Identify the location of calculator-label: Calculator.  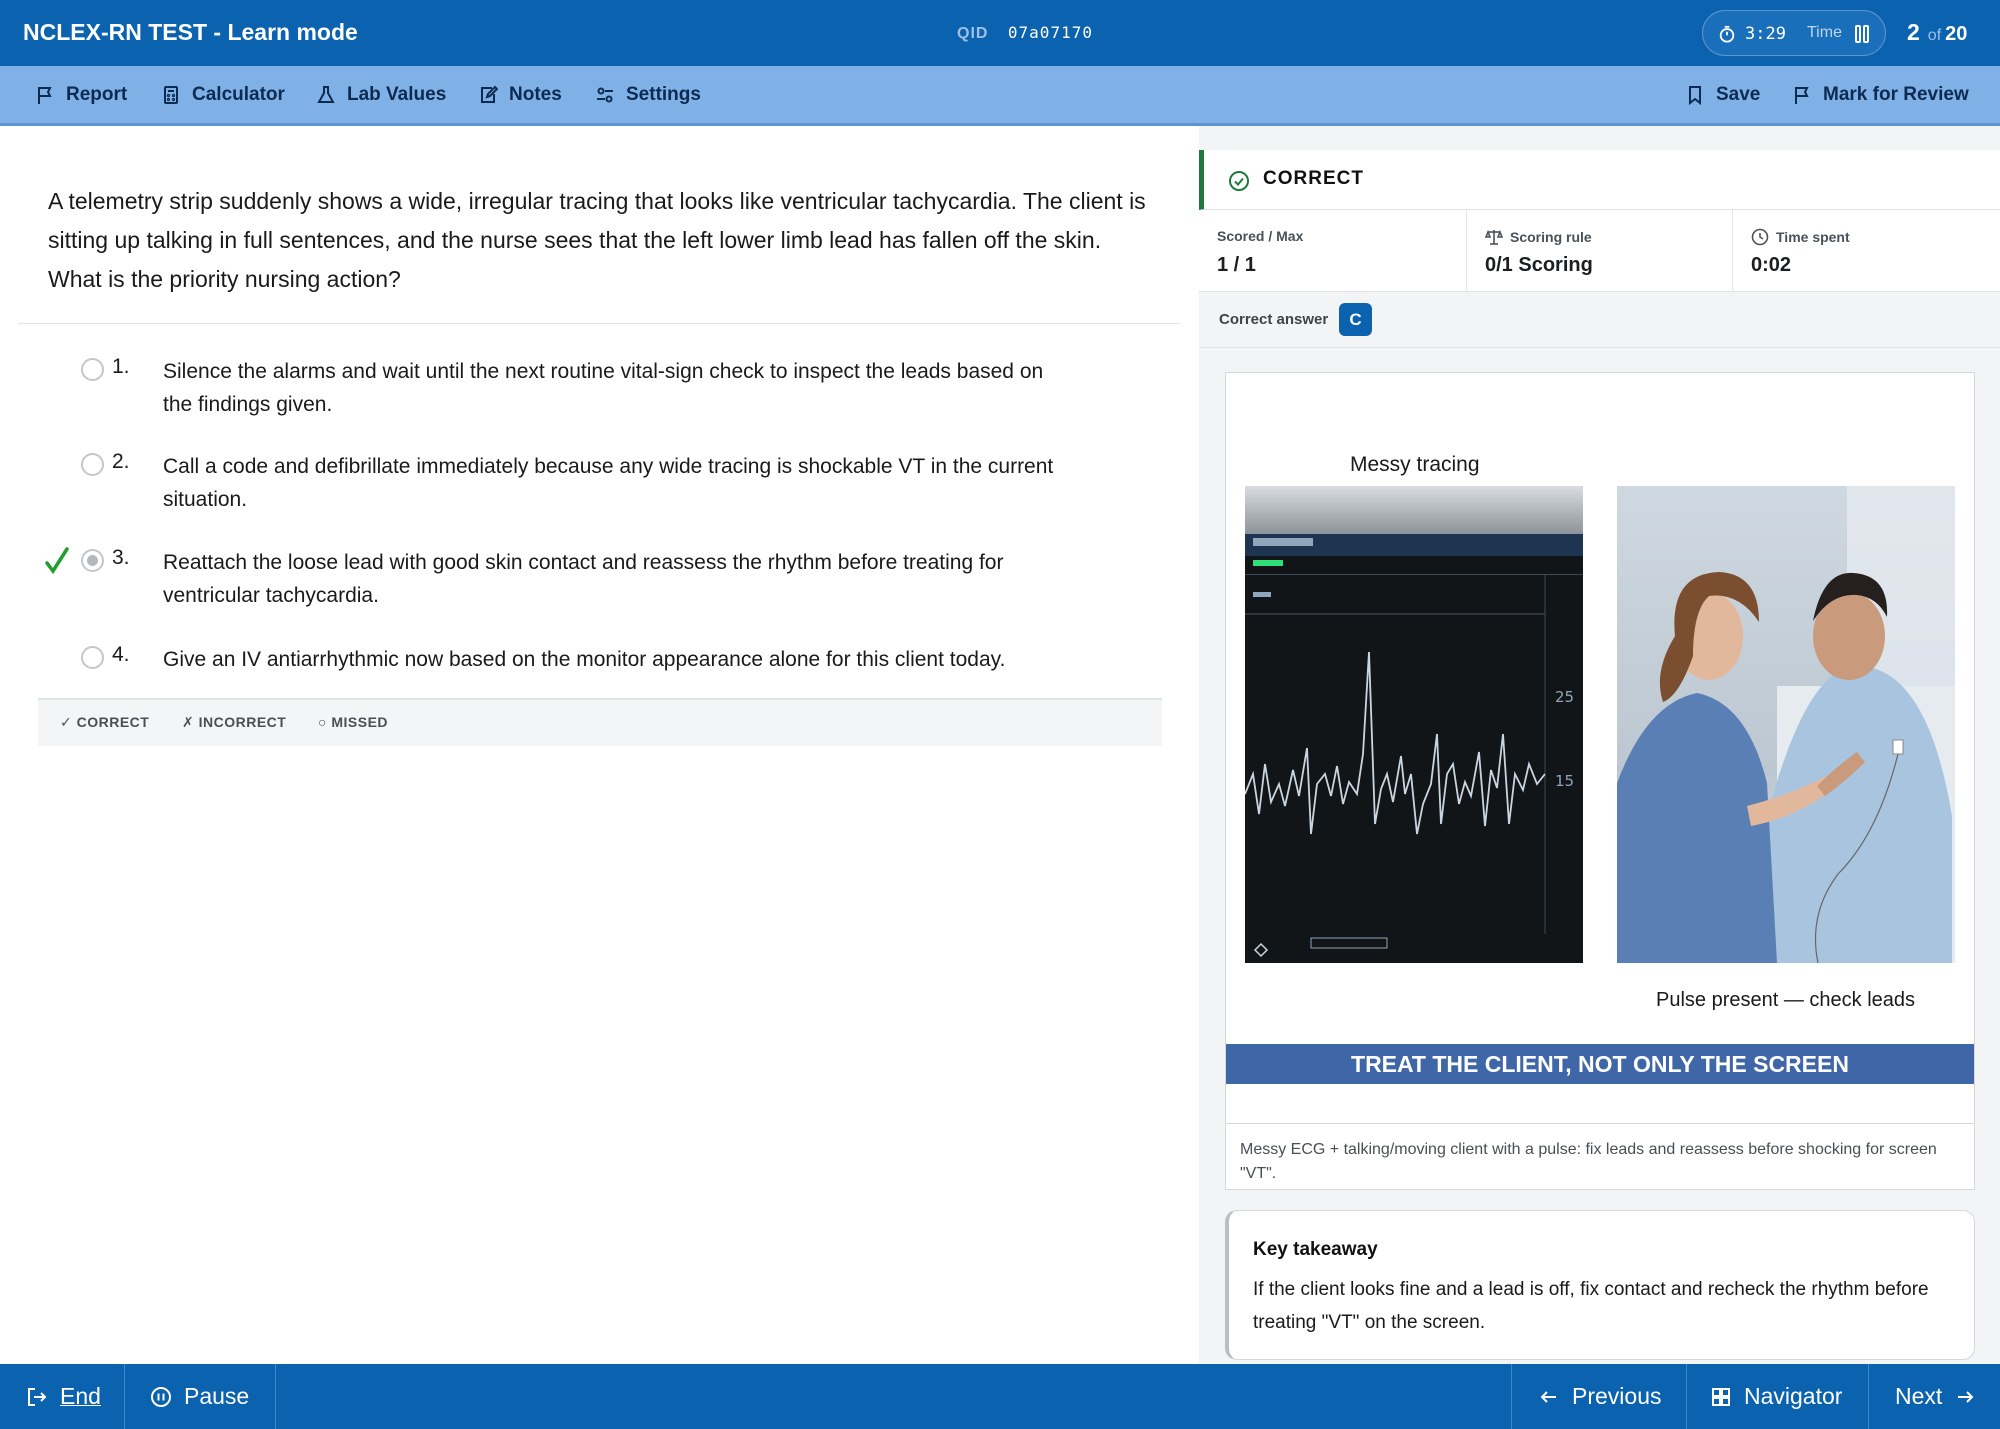
(238, 94).